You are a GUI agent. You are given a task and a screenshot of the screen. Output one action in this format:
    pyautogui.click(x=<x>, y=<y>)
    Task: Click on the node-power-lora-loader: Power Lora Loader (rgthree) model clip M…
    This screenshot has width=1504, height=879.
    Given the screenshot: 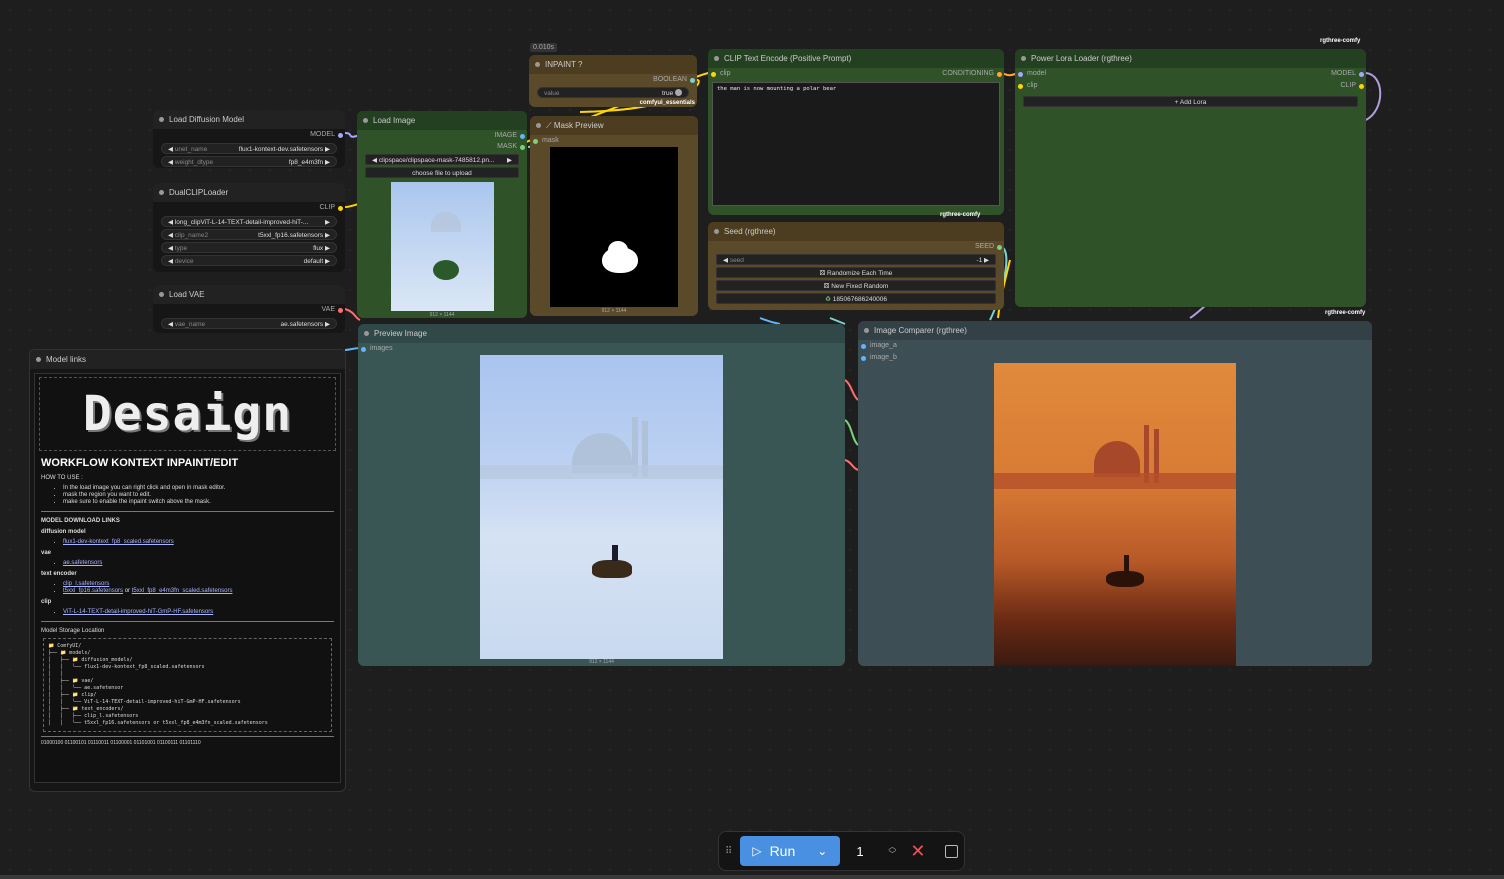 What is the action you would take?
    pyautogui.click(x=1190, y=178)
    